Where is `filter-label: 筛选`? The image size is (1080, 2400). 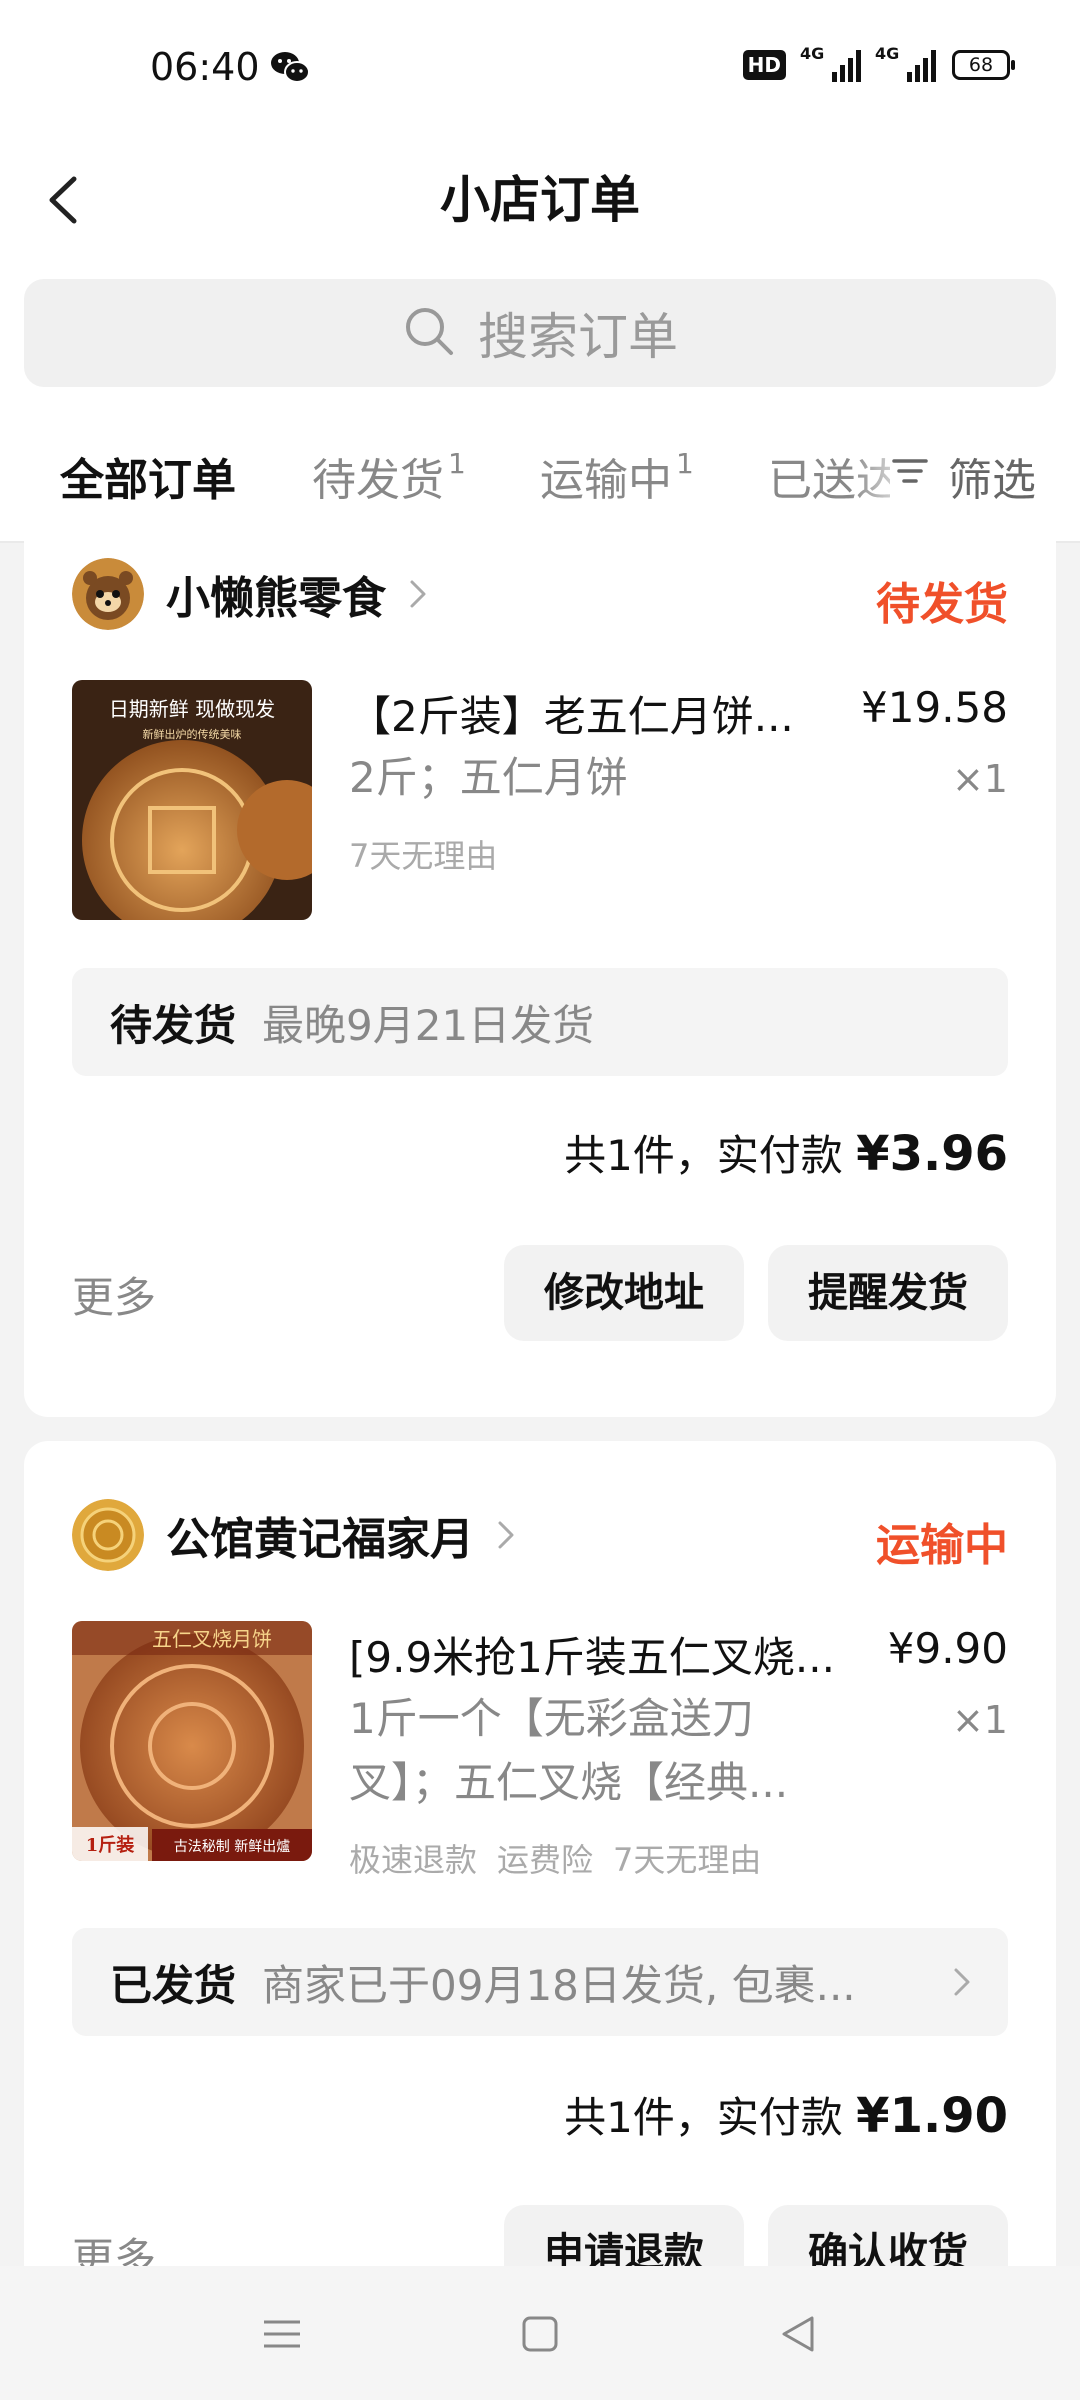 filter-label: 筛选 is located at coordinates (992, 480).